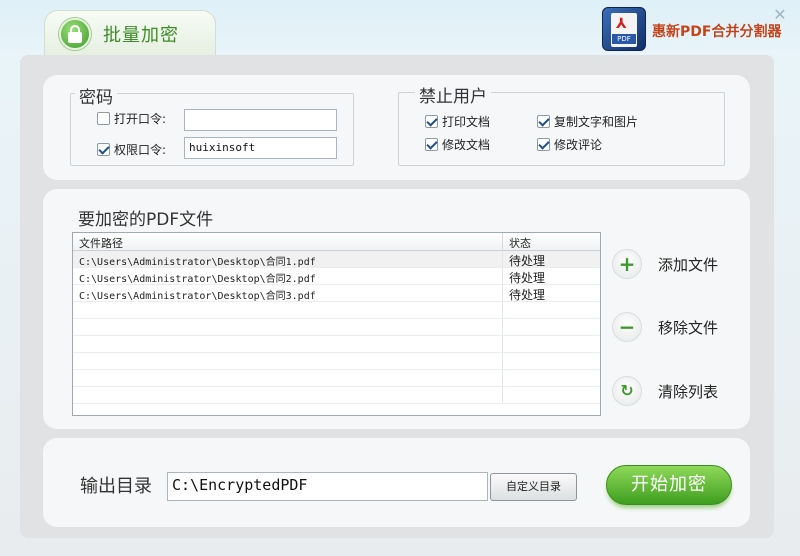 The image size is (800, 556). Describe the element at coordinates (627, 327) in the screenshot. I see `minus-icon: −` at that location.